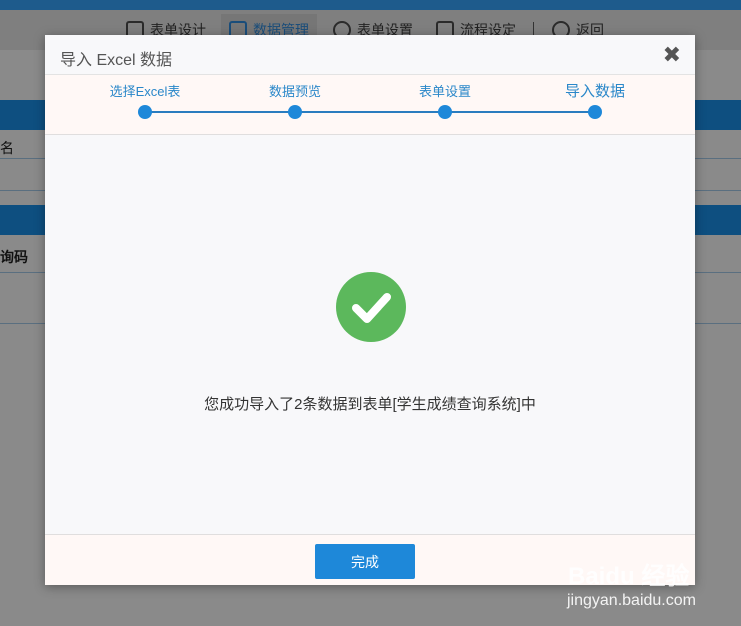 This screenshot has height=626, width=741. I want to click on finish-button: 完成, so click(365, 561).